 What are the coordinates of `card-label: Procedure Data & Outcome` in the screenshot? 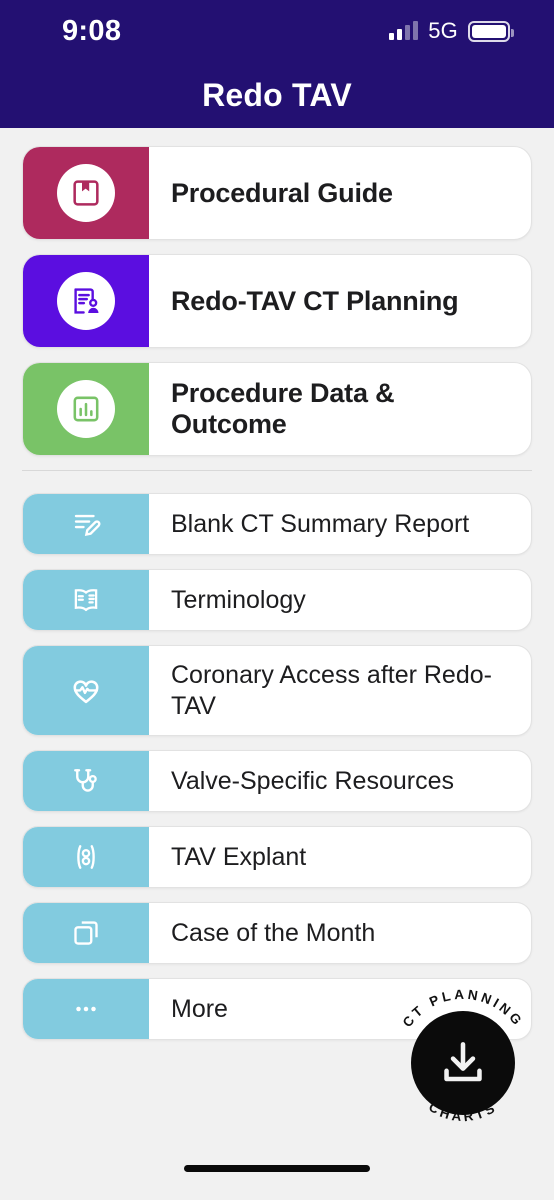 It's located at (283, 408).